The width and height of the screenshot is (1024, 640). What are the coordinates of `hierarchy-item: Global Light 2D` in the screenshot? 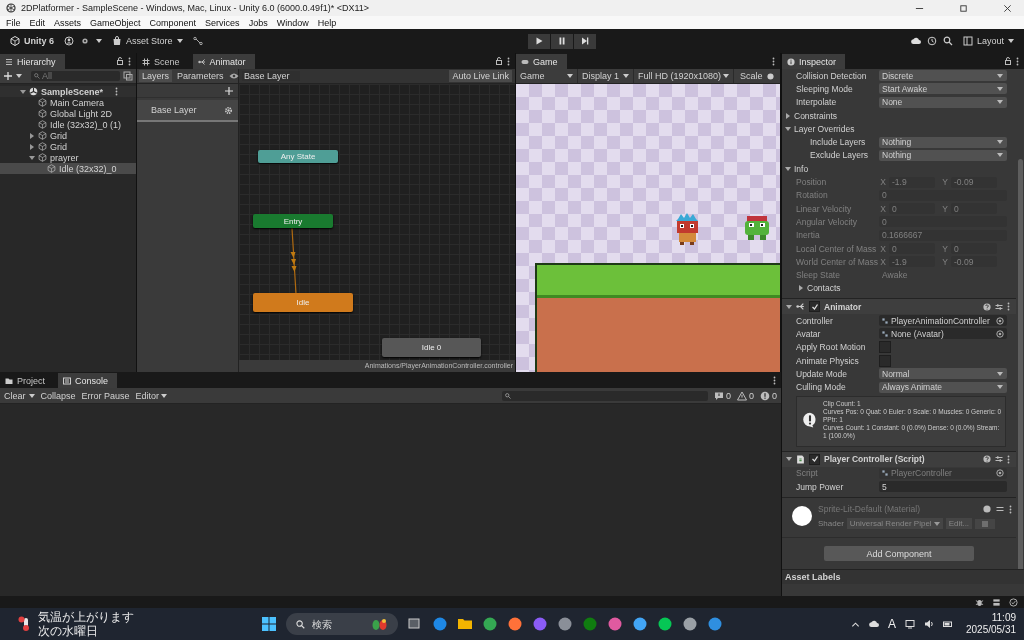 It's located at (68, 113).